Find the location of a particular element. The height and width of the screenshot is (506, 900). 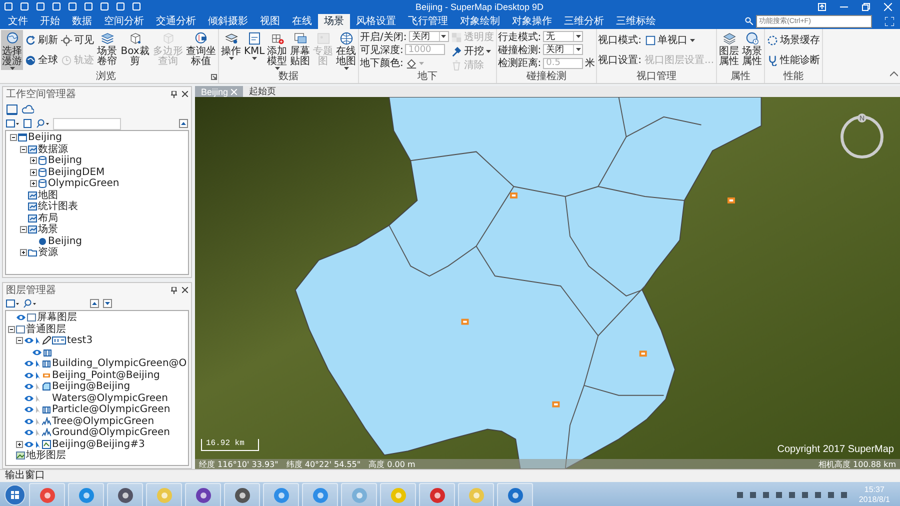

menu-tab: 三维标绘 is located at coordinates (636, 21).